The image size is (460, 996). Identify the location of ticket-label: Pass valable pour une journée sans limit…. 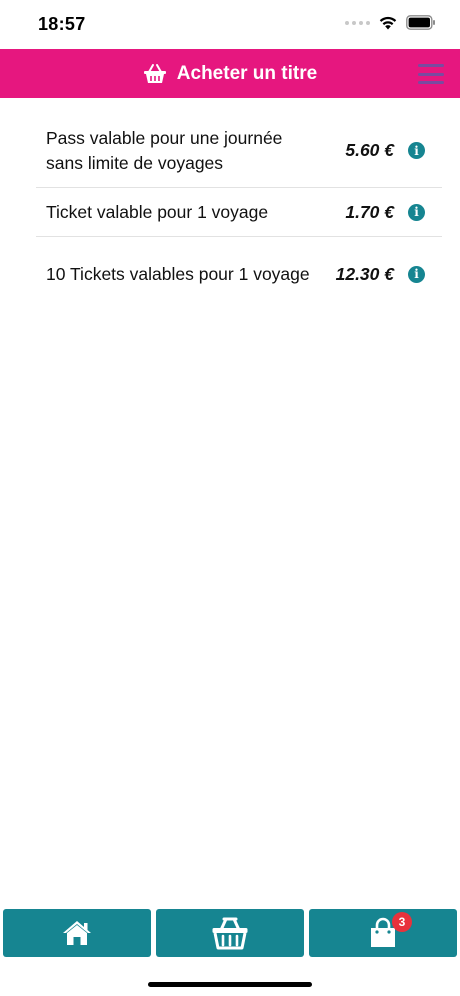
(164, 150).